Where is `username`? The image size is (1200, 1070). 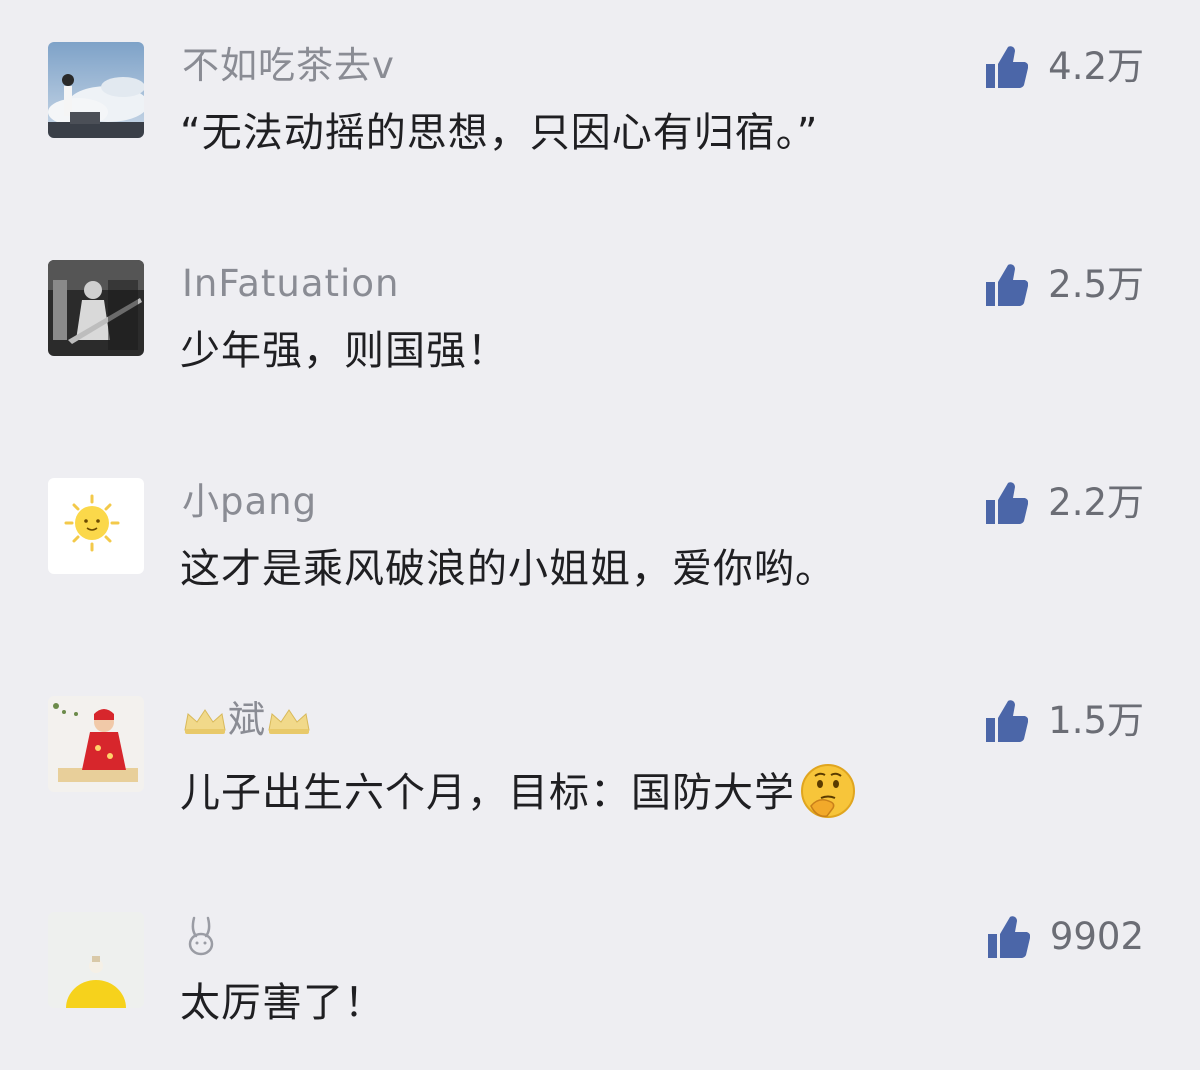
username is located at coordinates (202, 938).